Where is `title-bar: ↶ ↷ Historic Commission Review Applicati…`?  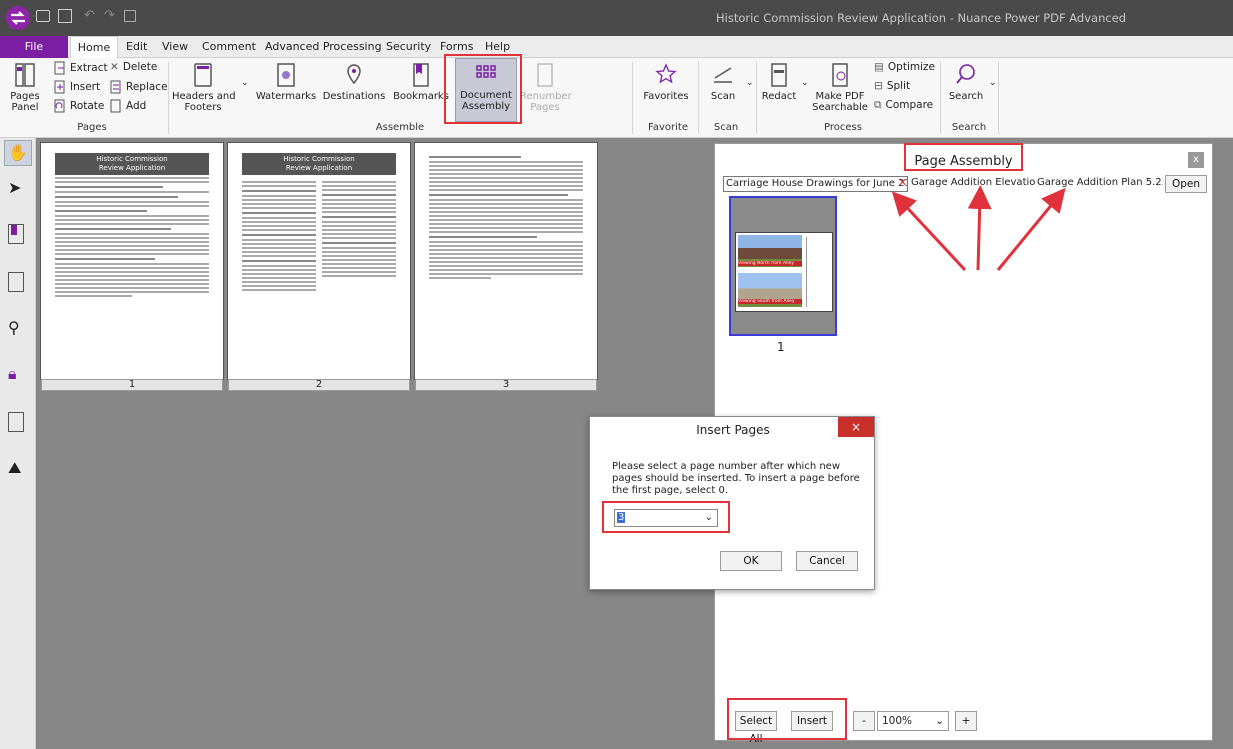
title-bar: ↶ ↷ Historic Commission Review Applicati… is located at coordinates (616, 18).